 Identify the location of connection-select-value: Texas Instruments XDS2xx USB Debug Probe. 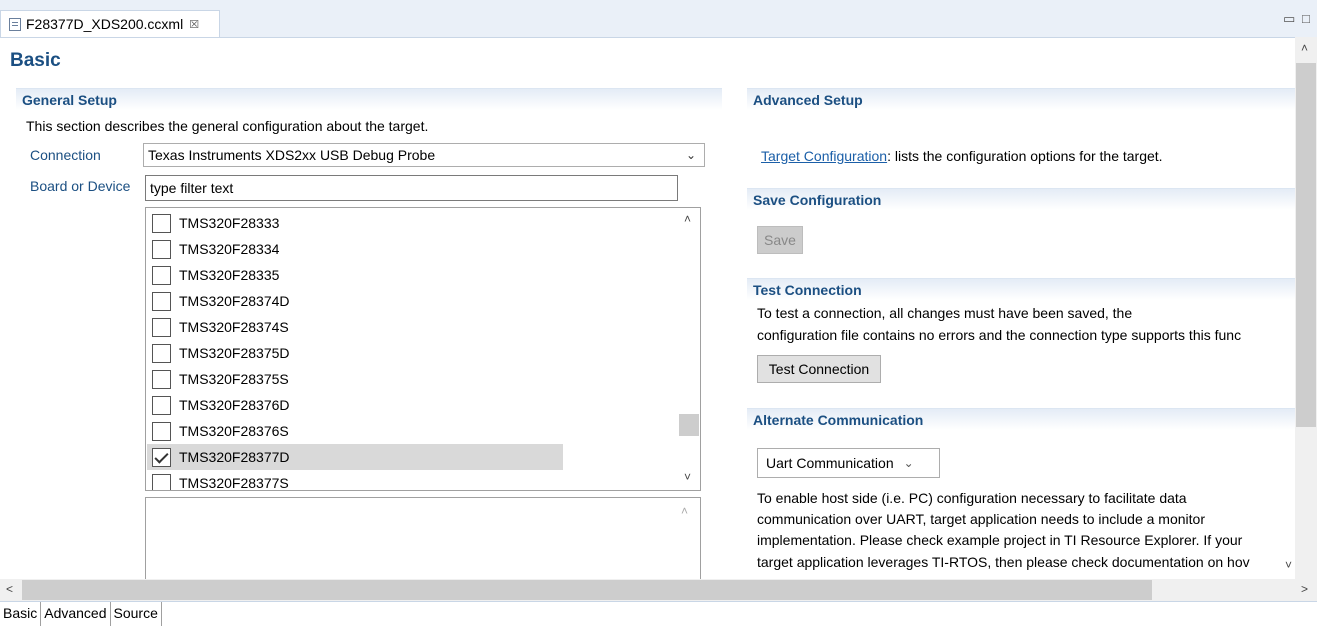
(292, 155).